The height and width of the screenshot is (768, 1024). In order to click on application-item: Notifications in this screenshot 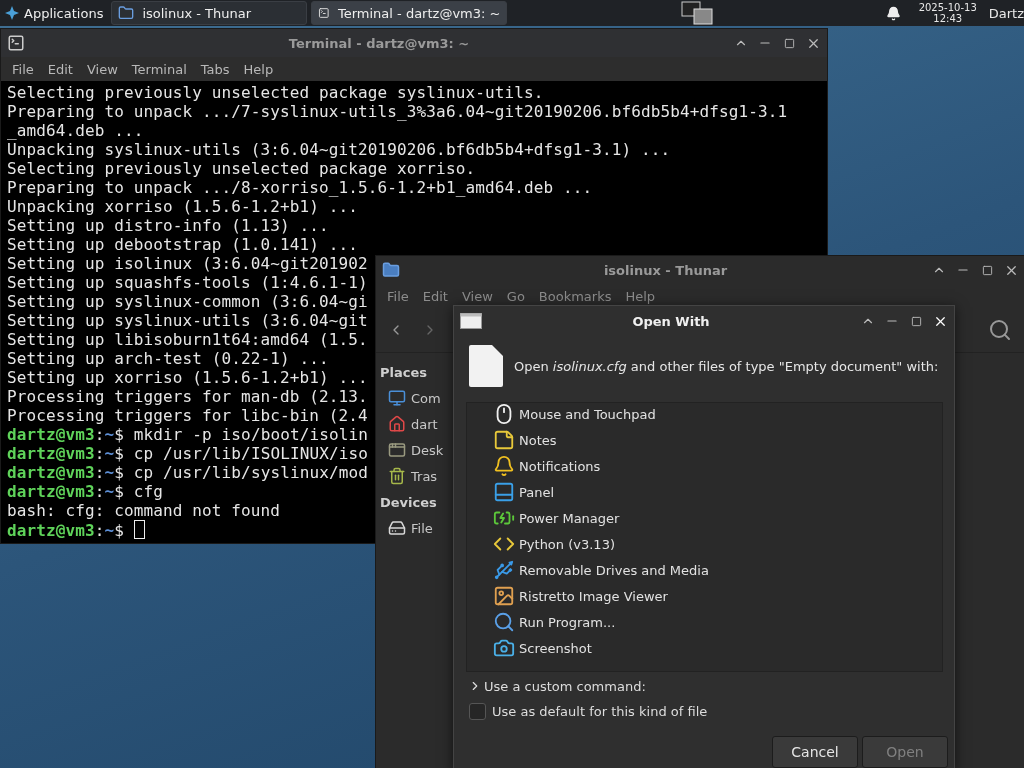, I will do `click(704, 466)`.